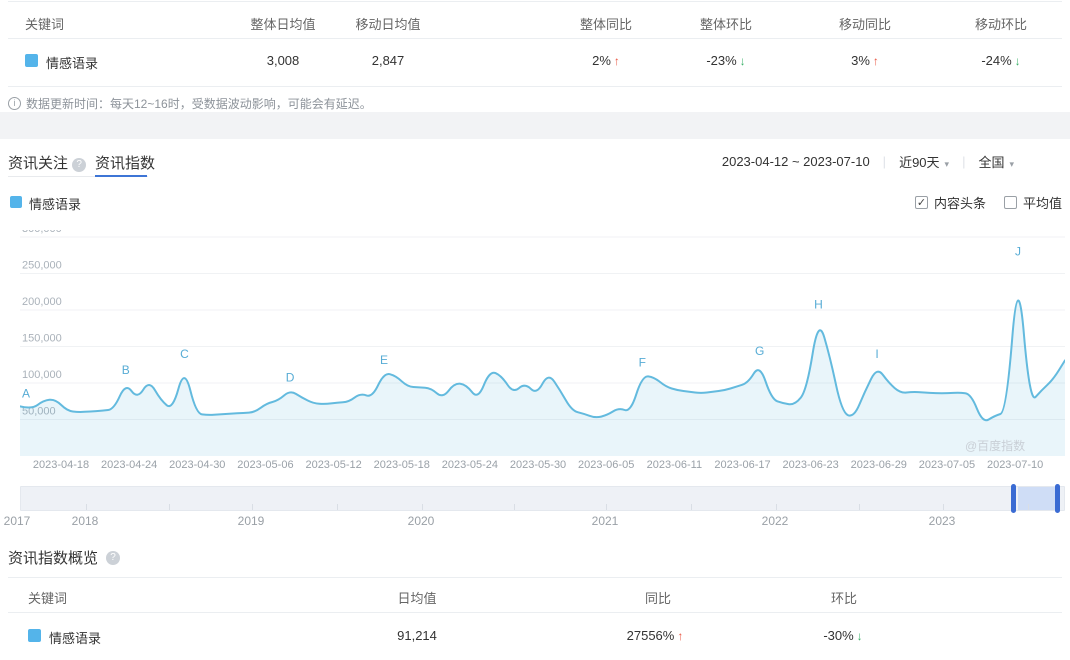 This screenshot has height=660, width=1070. Describe the element at coordinates (283, 24) in the screenshot. I see `column-header-overall-avg: 整体日均值` at that location.